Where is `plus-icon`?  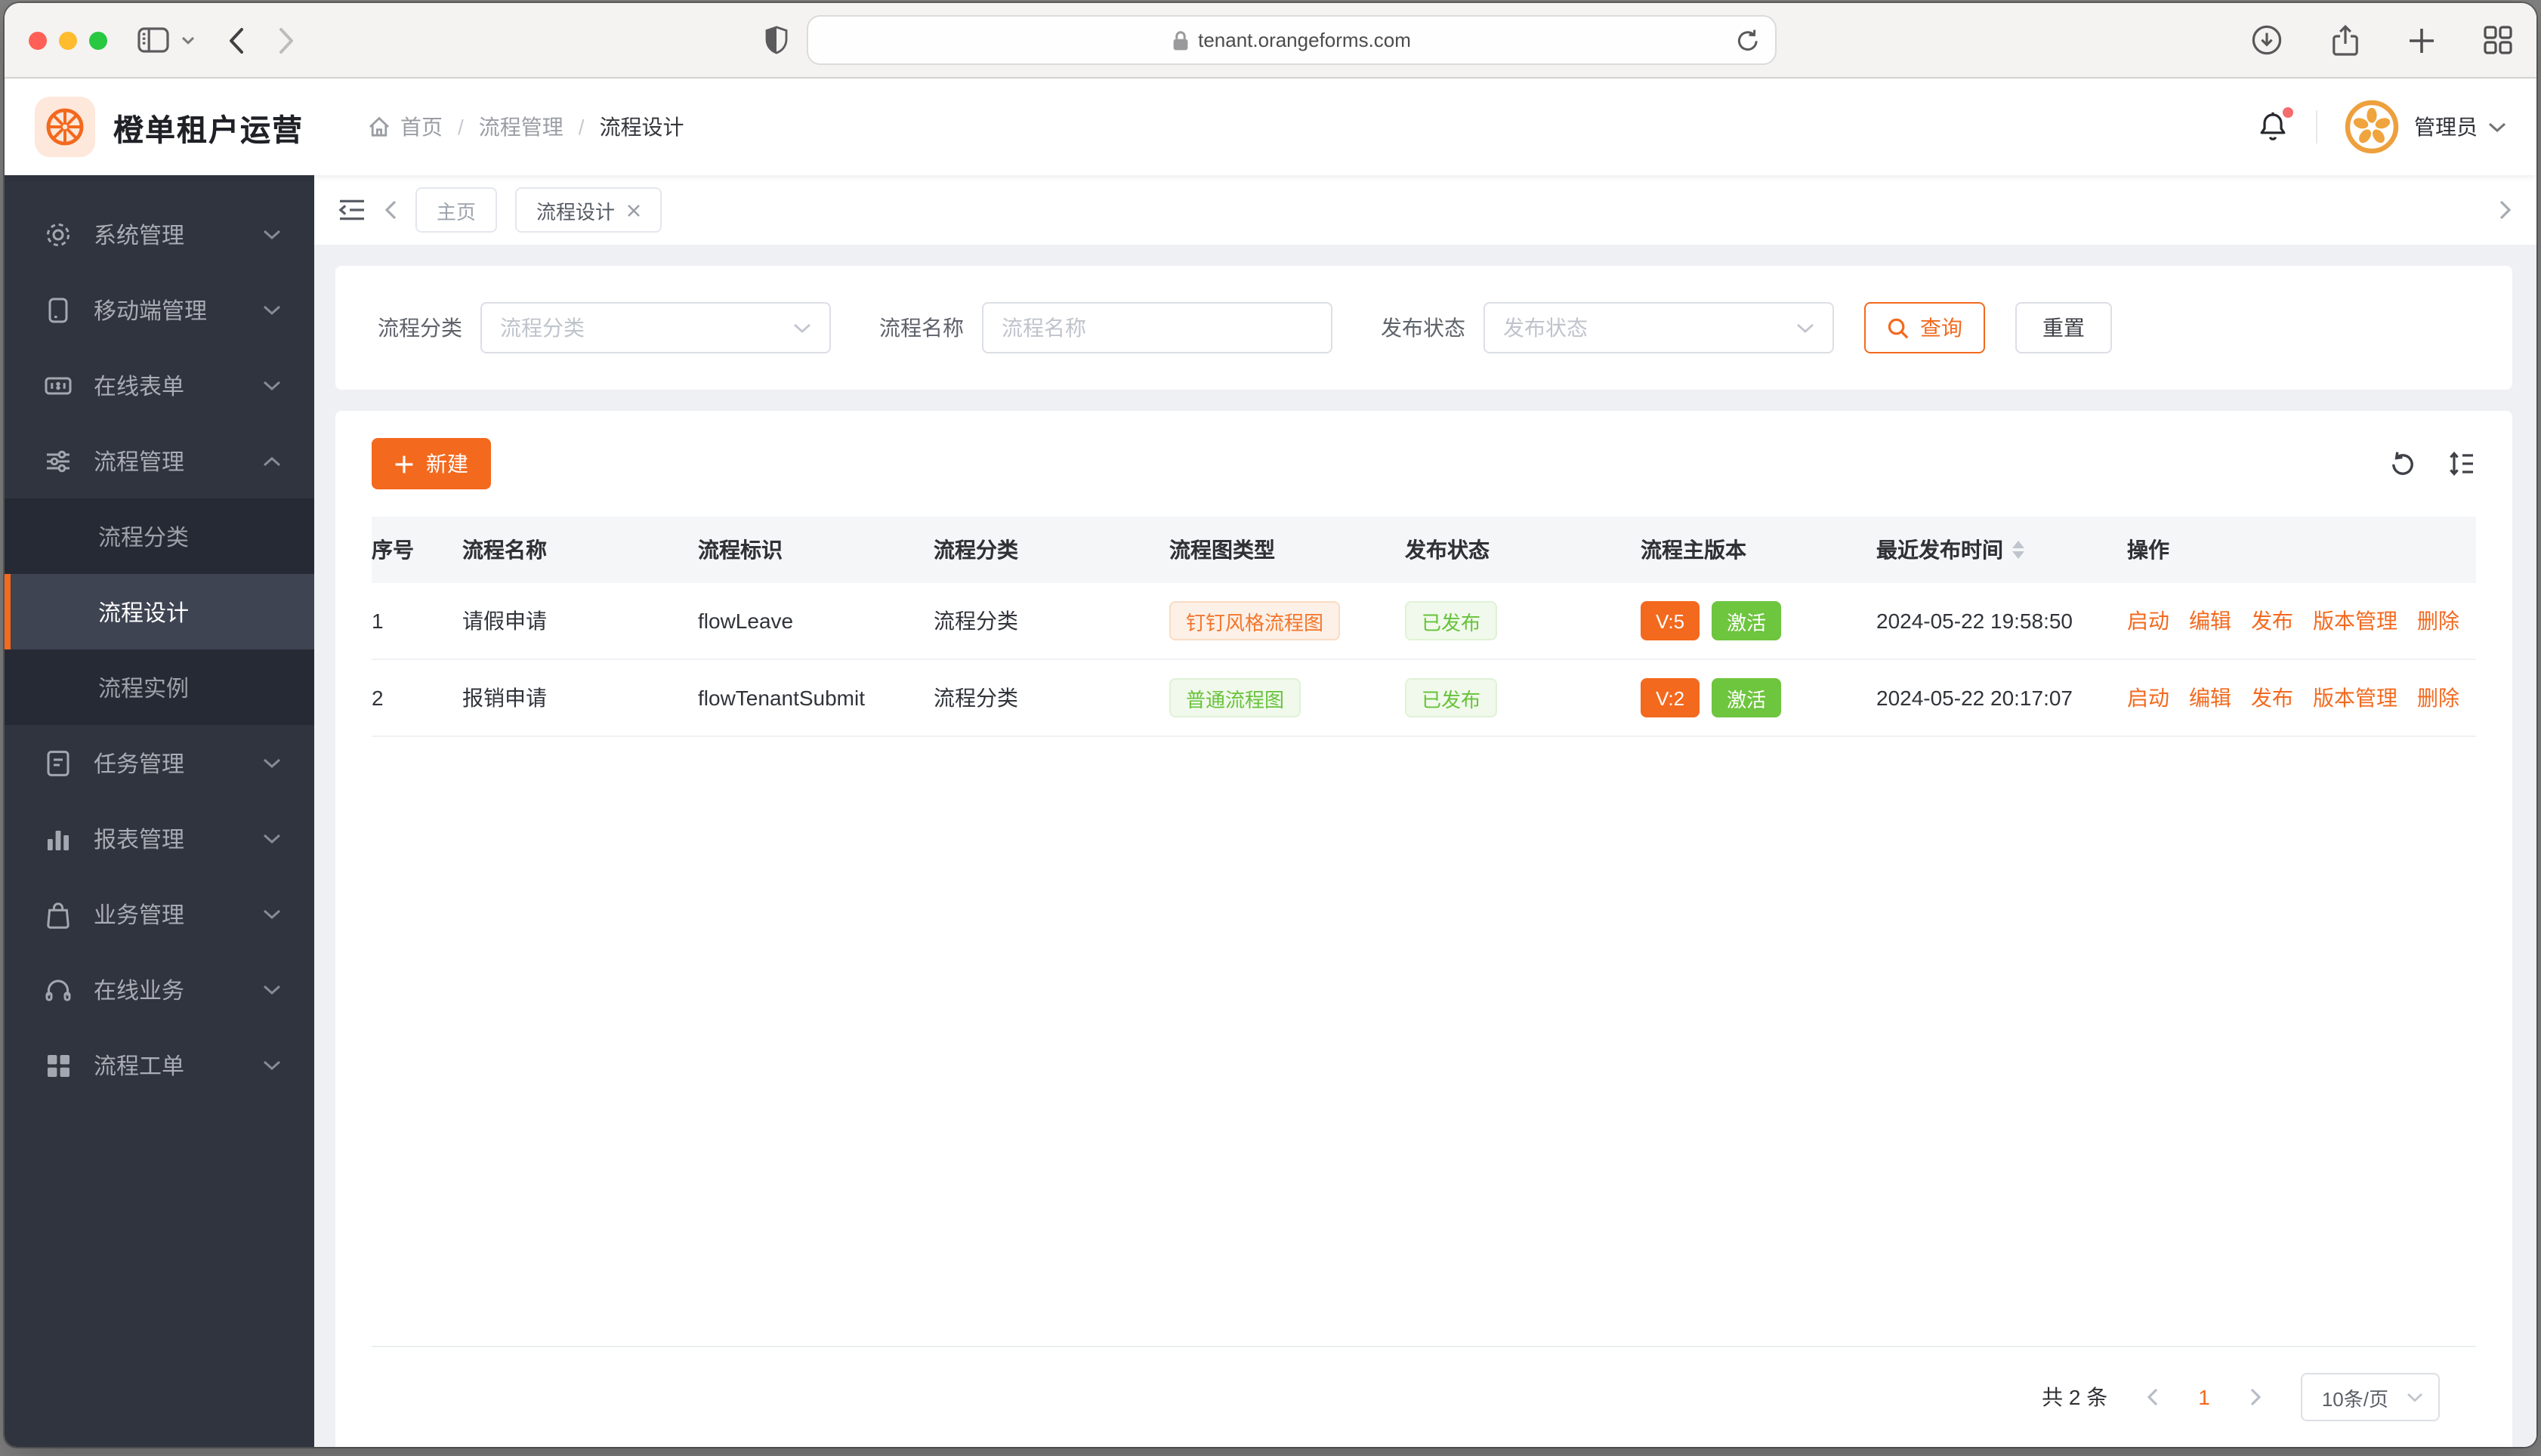 plus-icon is located at coordinates (404, 464).